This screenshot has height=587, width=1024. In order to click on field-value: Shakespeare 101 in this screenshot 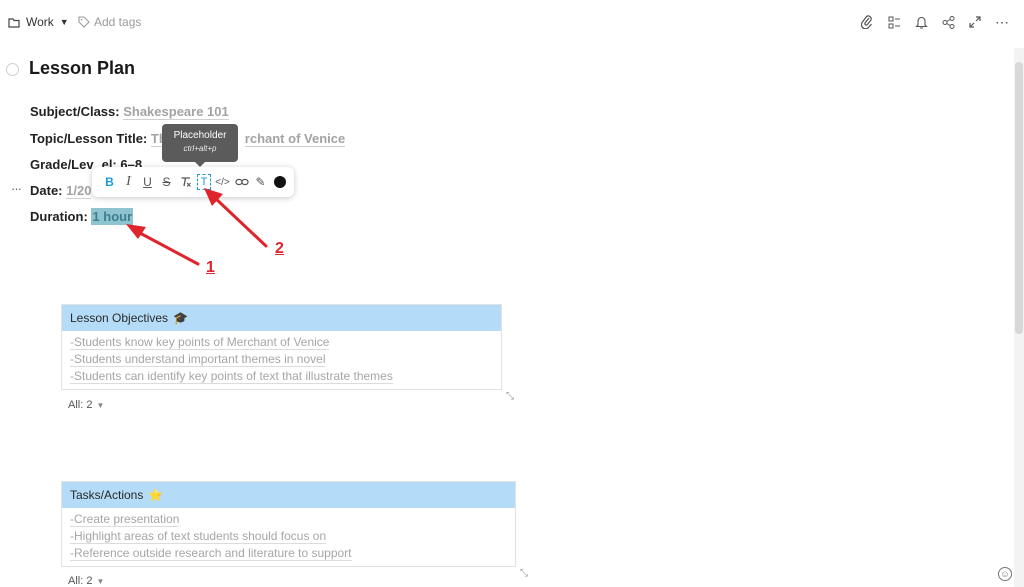, I will do `click(176, 112)`.